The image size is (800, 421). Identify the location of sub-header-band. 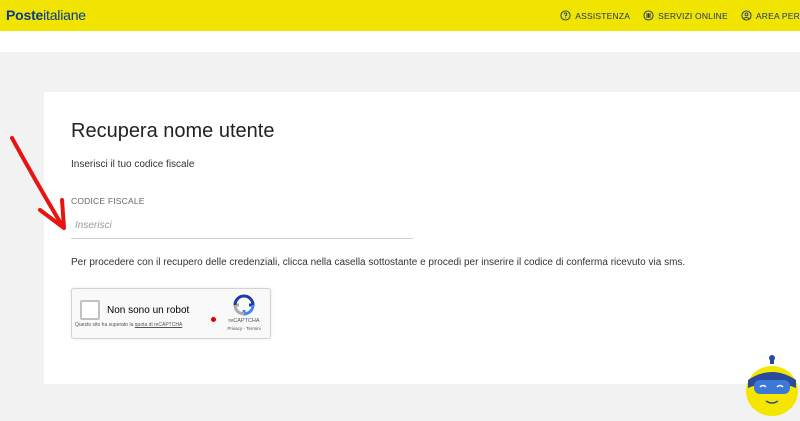
(400, 41).